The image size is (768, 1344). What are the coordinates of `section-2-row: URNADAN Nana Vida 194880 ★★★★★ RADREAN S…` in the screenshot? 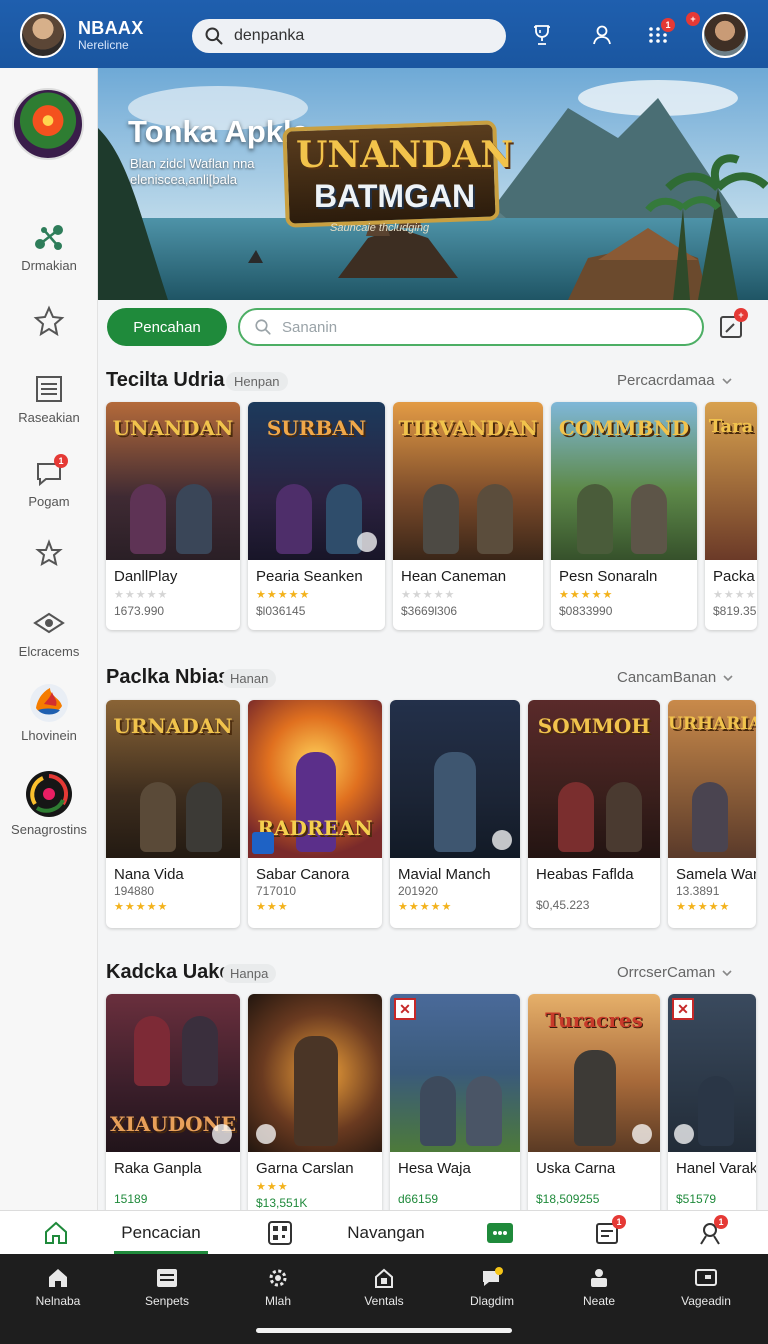 It's located at (431, 816).